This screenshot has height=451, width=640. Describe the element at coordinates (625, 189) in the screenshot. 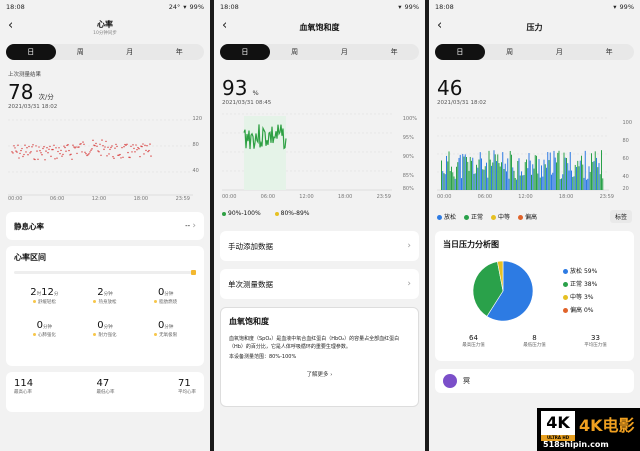

I see `y-tick: 20` at that location.